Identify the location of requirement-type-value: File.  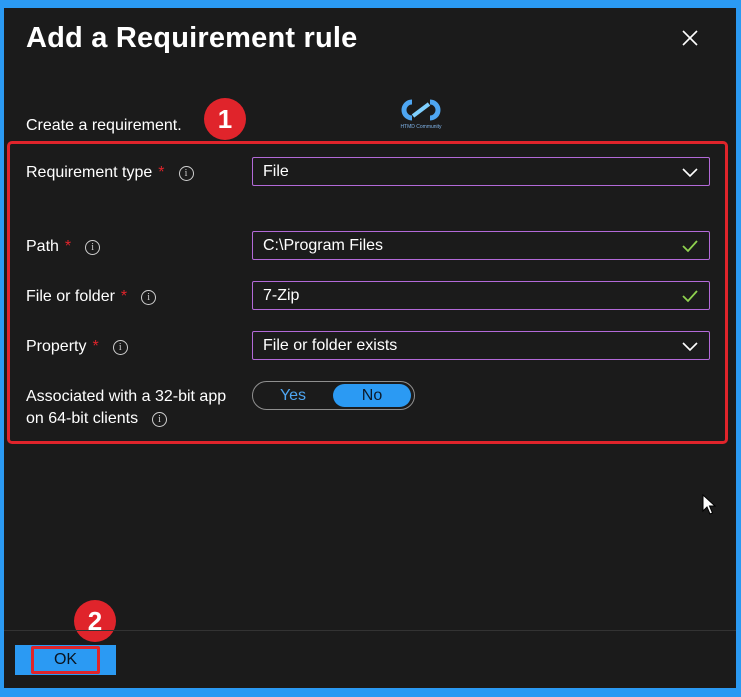
(276, 171).